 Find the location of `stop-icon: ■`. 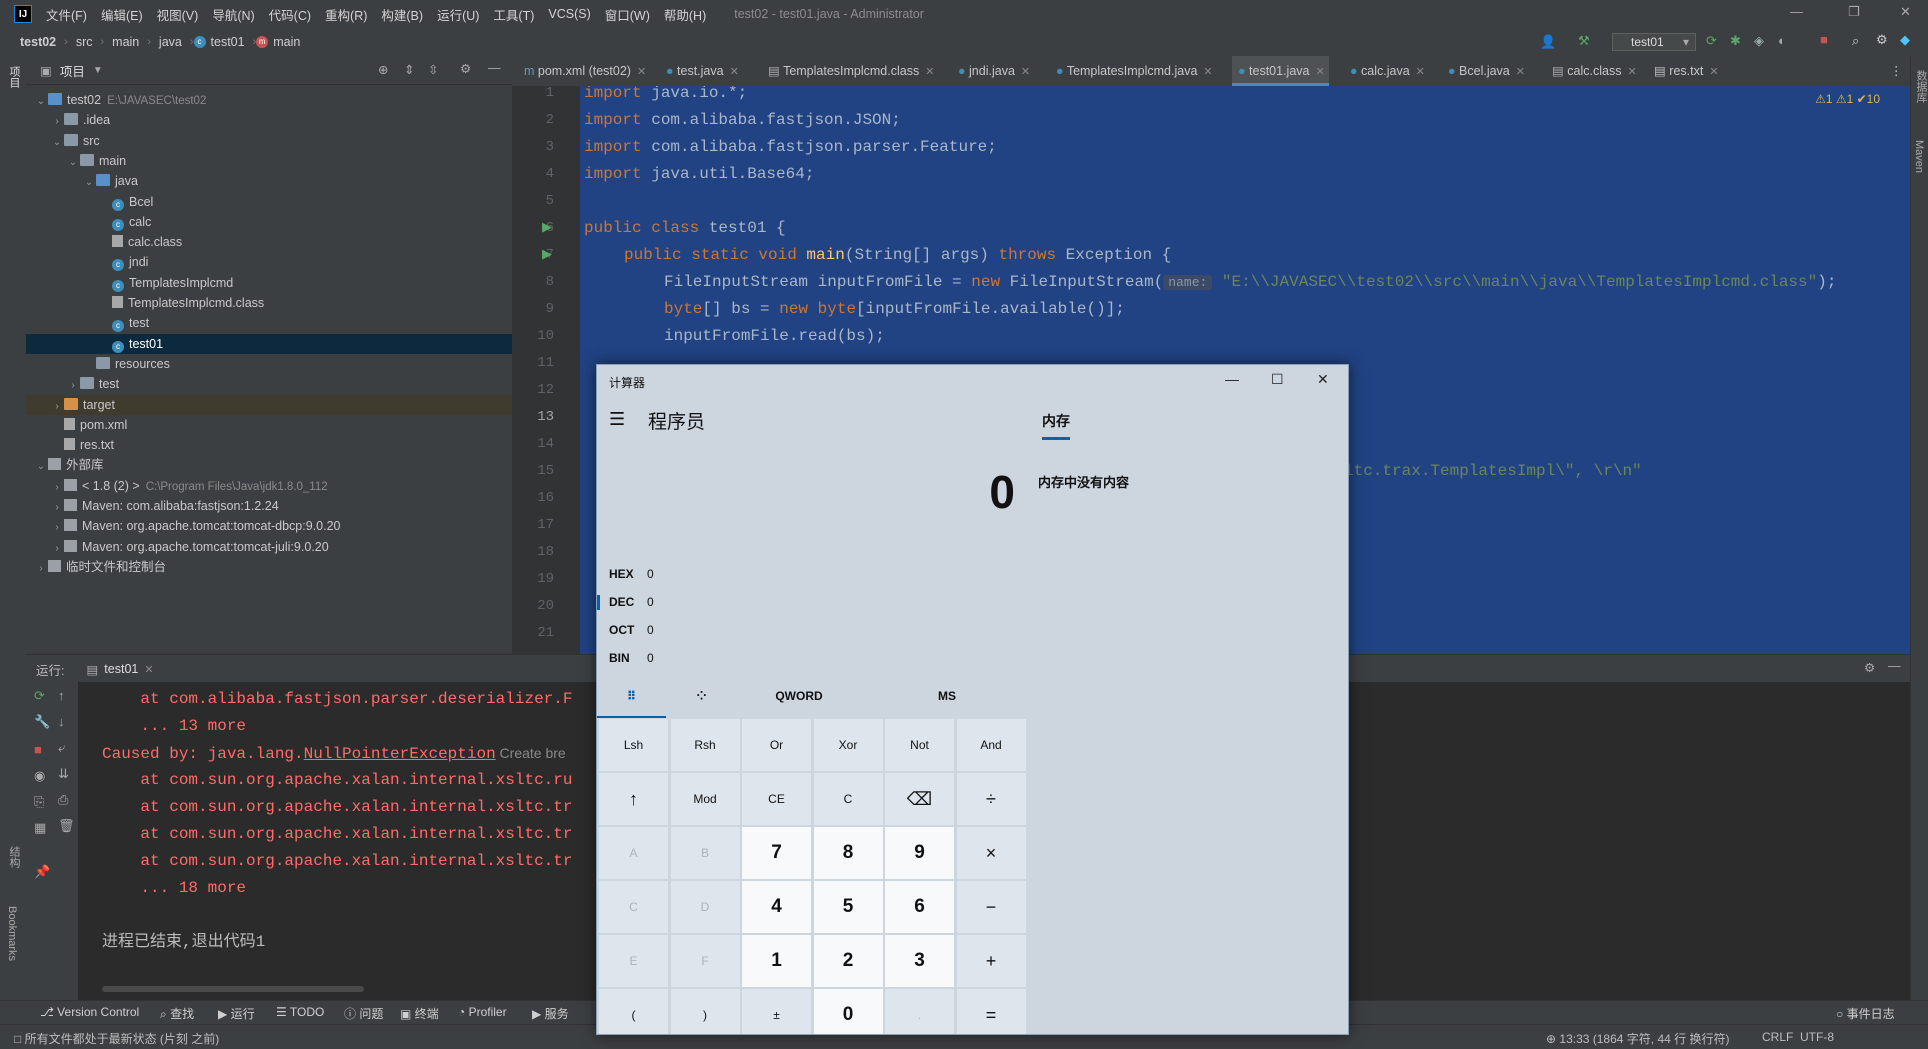

stop-icon: ■ is located at coordinates (1824, 39).